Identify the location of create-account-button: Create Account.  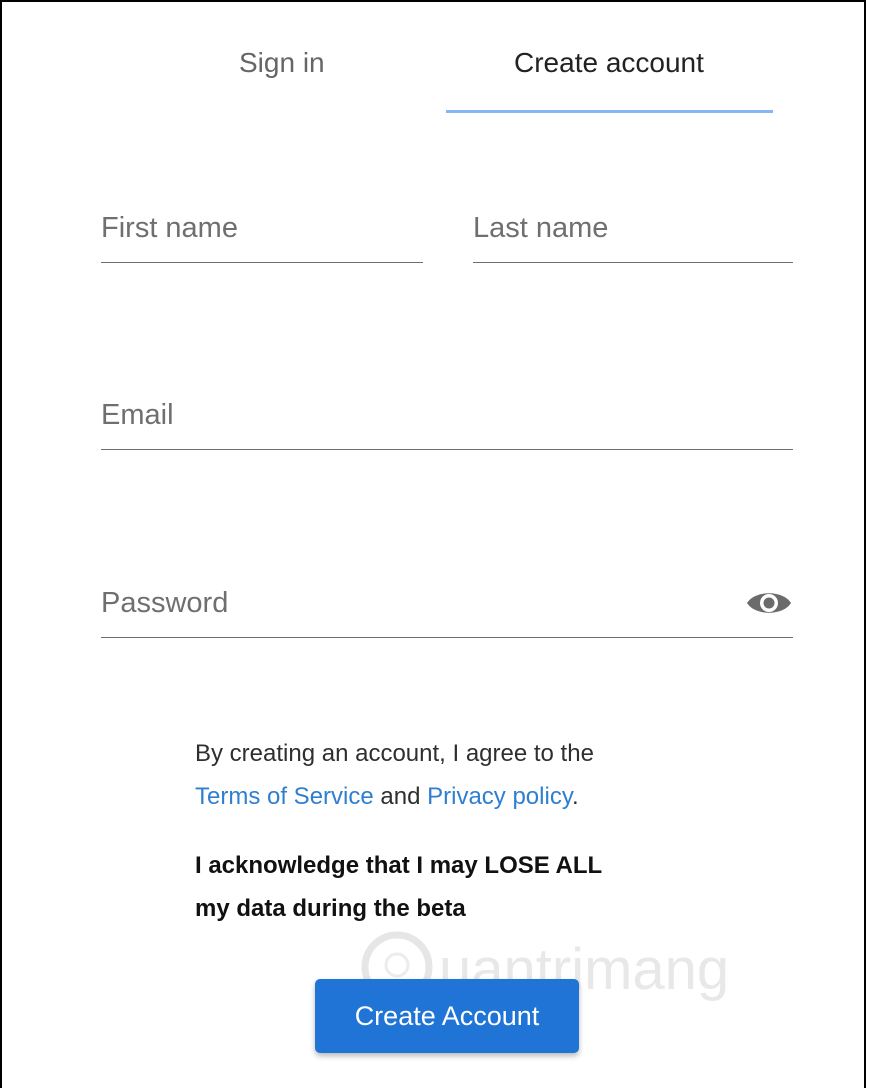
(447, 1016).